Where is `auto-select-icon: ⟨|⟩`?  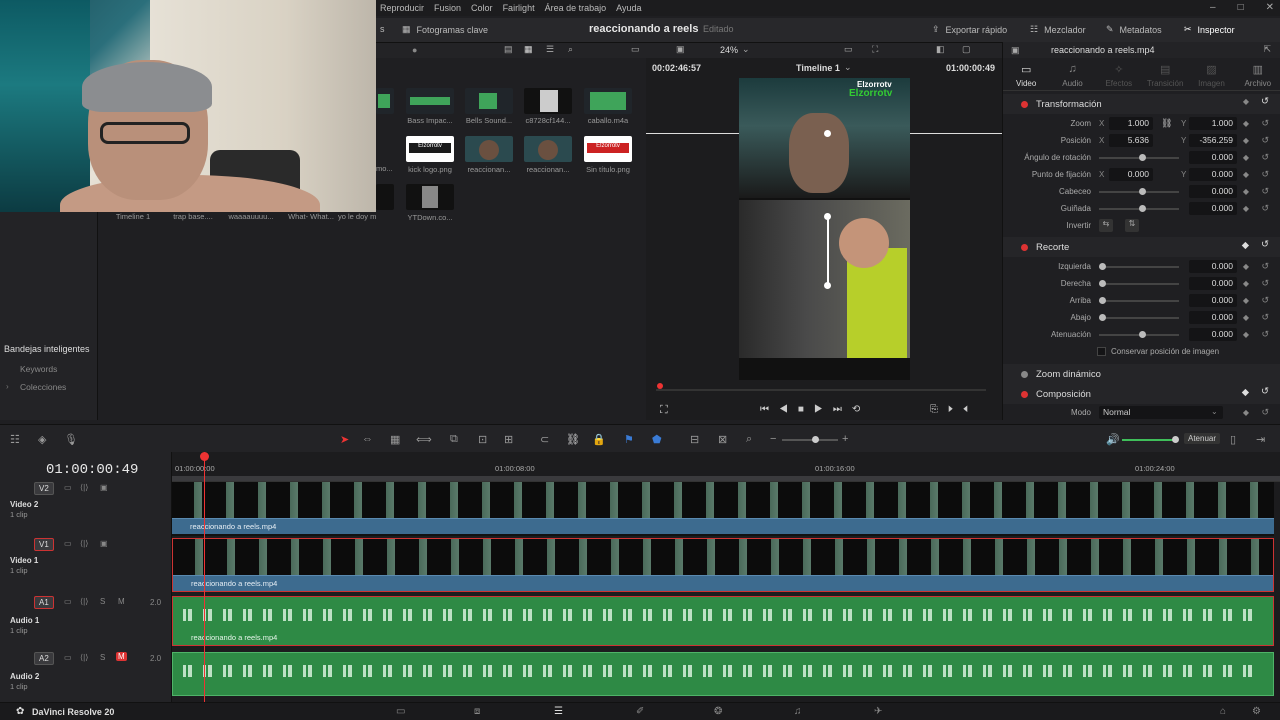
auto-select-icon: ⟨|⟩ is located at coordinates (84, 657).